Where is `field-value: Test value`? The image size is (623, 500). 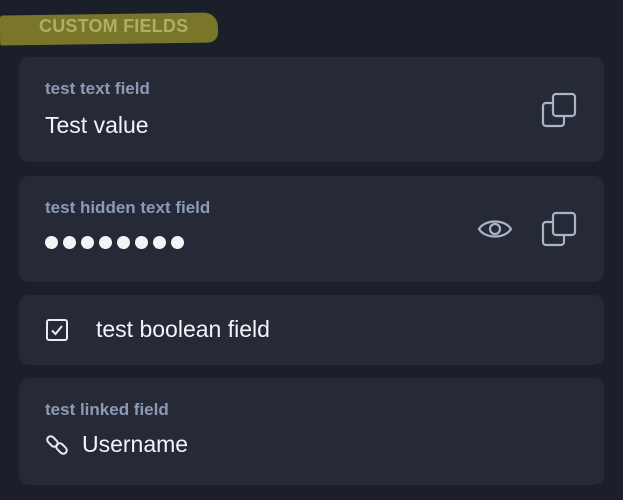 field-value: Test value is located at coordinates (97, 125).